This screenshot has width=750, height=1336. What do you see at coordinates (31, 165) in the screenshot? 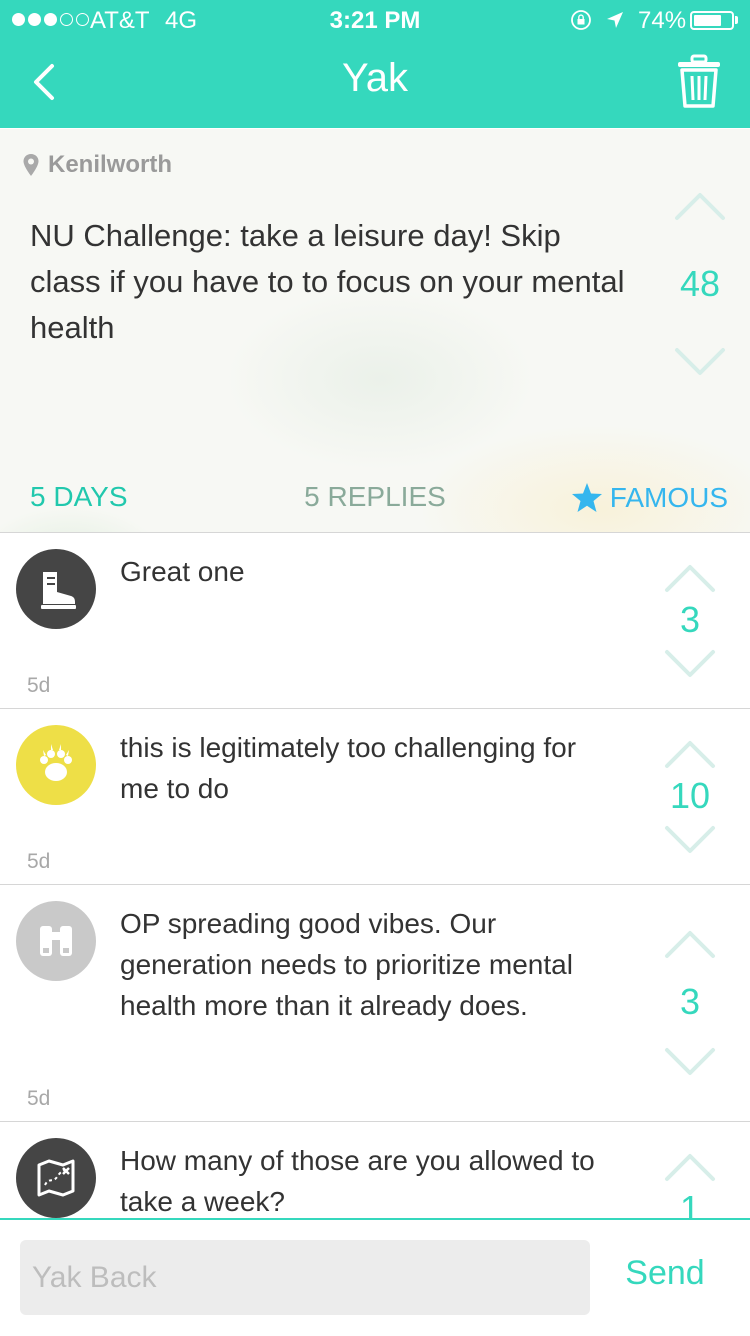
I see `location-pin-icon` at bounding box center [31, 165].